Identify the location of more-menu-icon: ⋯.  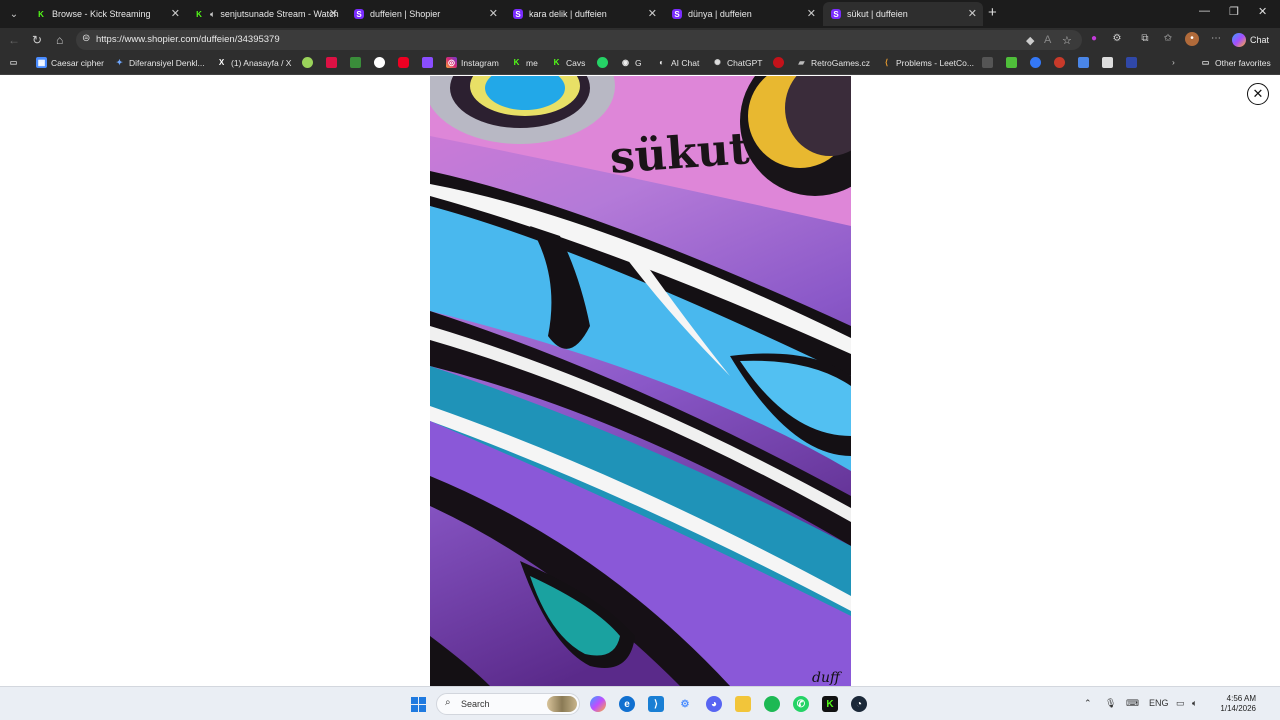
(1216, 39).